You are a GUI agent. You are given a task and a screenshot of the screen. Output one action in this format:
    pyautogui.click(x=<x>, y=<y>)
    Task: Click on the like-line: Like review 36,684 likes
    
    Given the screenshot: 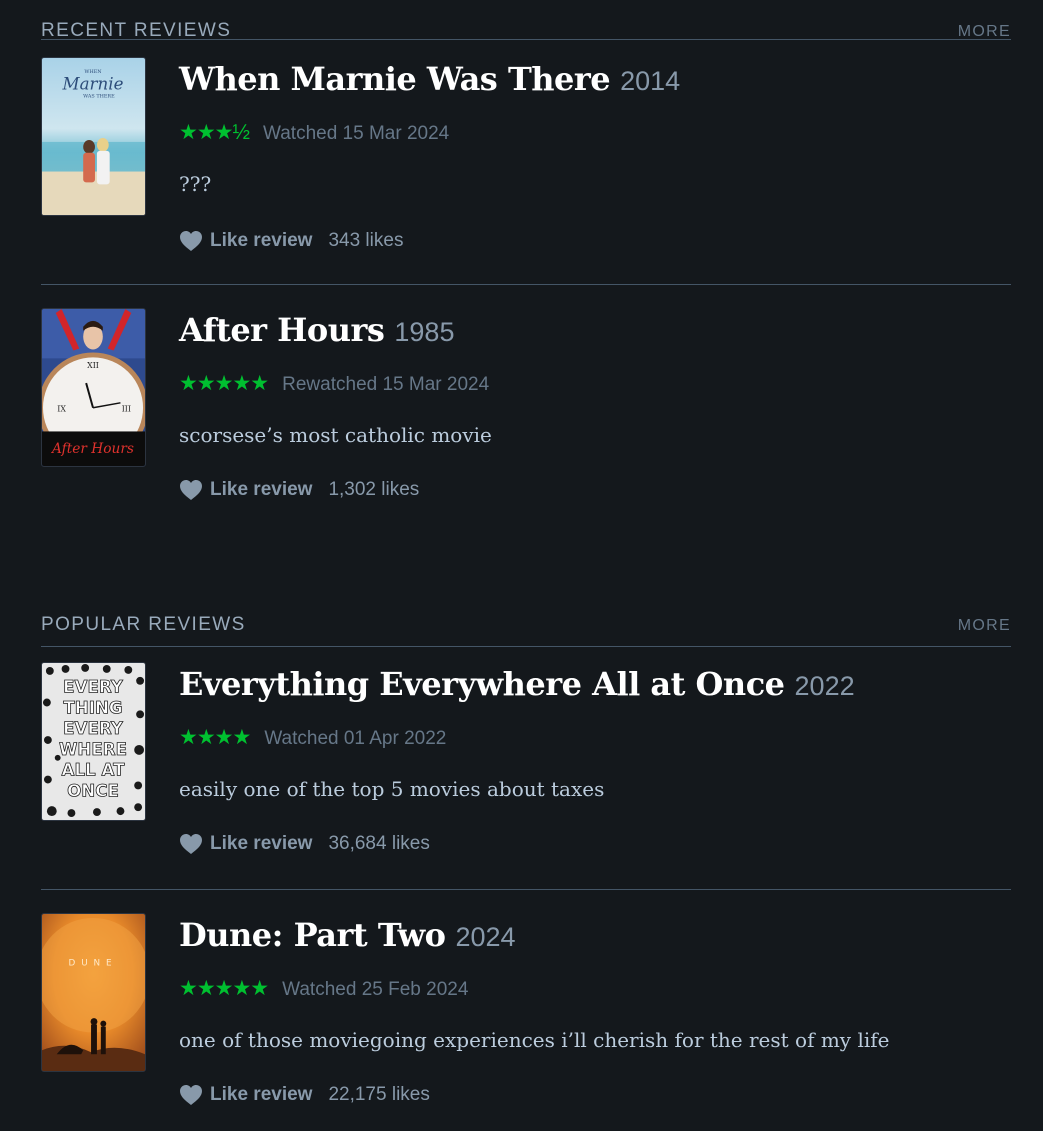 What is the action you would take?
    pyautogui.click(x=304, y=844)
    